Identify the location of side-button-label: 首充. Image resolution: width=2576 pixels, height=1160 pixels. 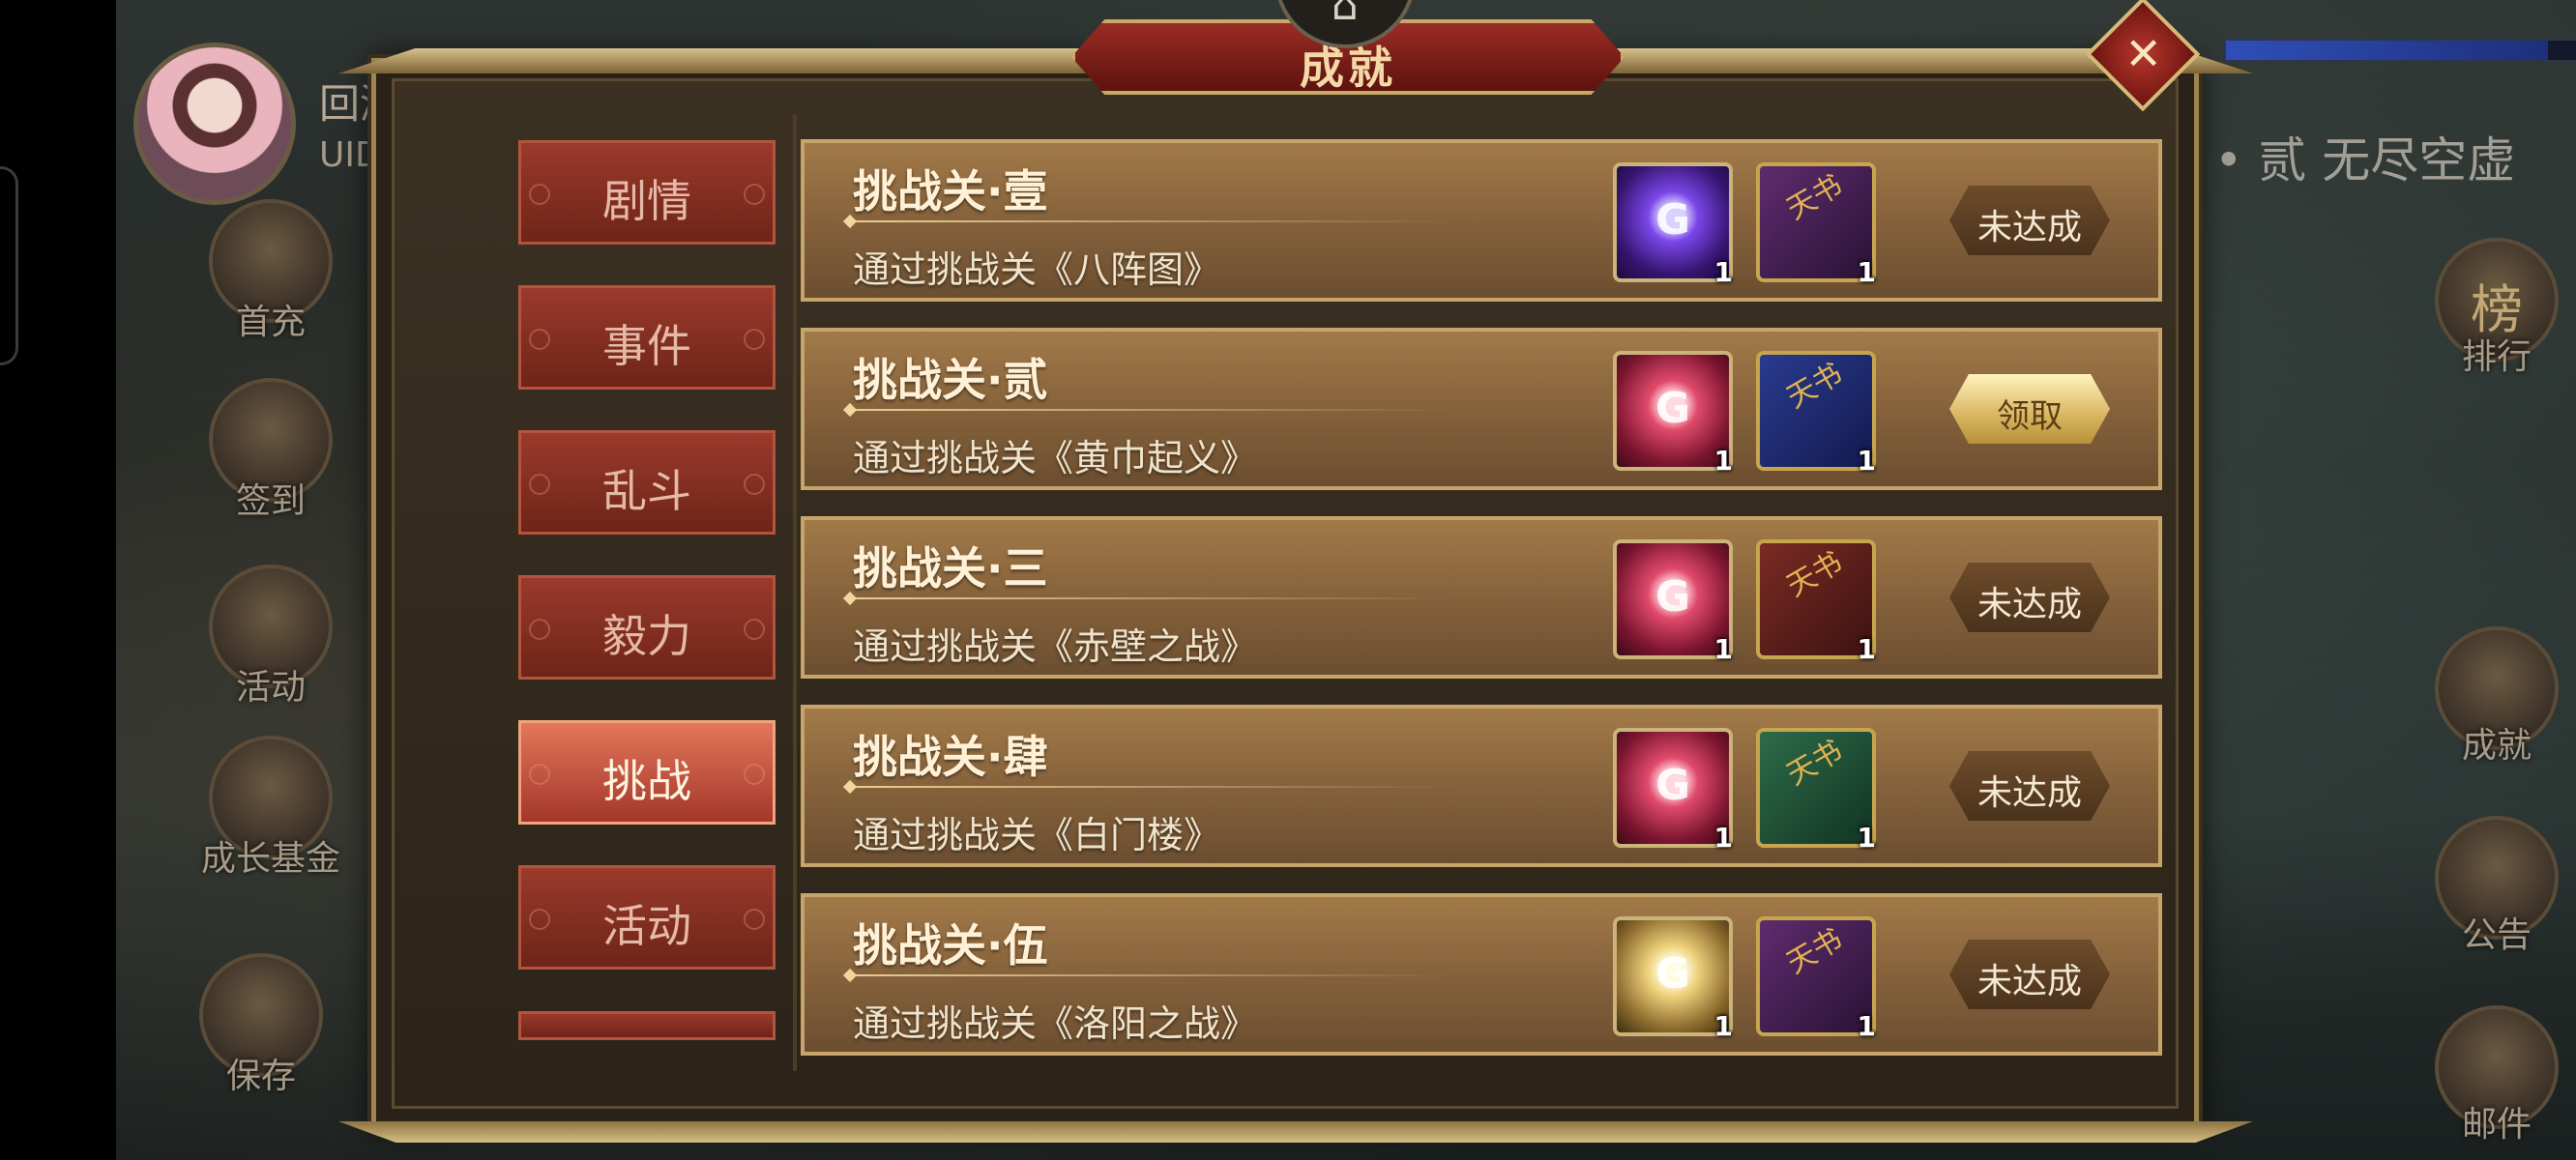
(270, 323).